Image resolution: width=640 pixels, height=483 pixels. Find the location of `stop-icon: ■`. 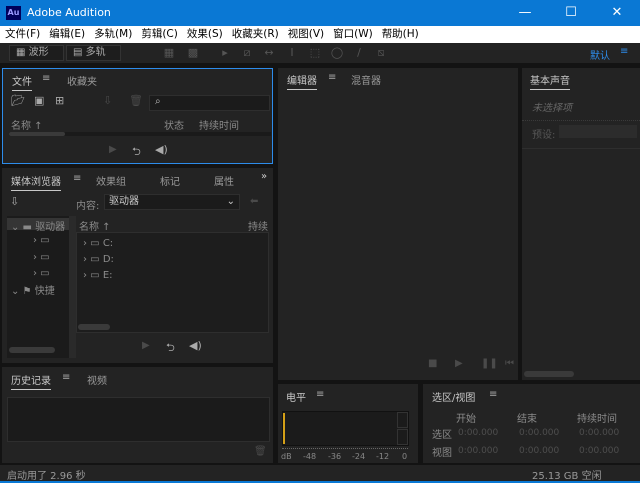

stop-icon: ■ is located at coordinates (432, 363).